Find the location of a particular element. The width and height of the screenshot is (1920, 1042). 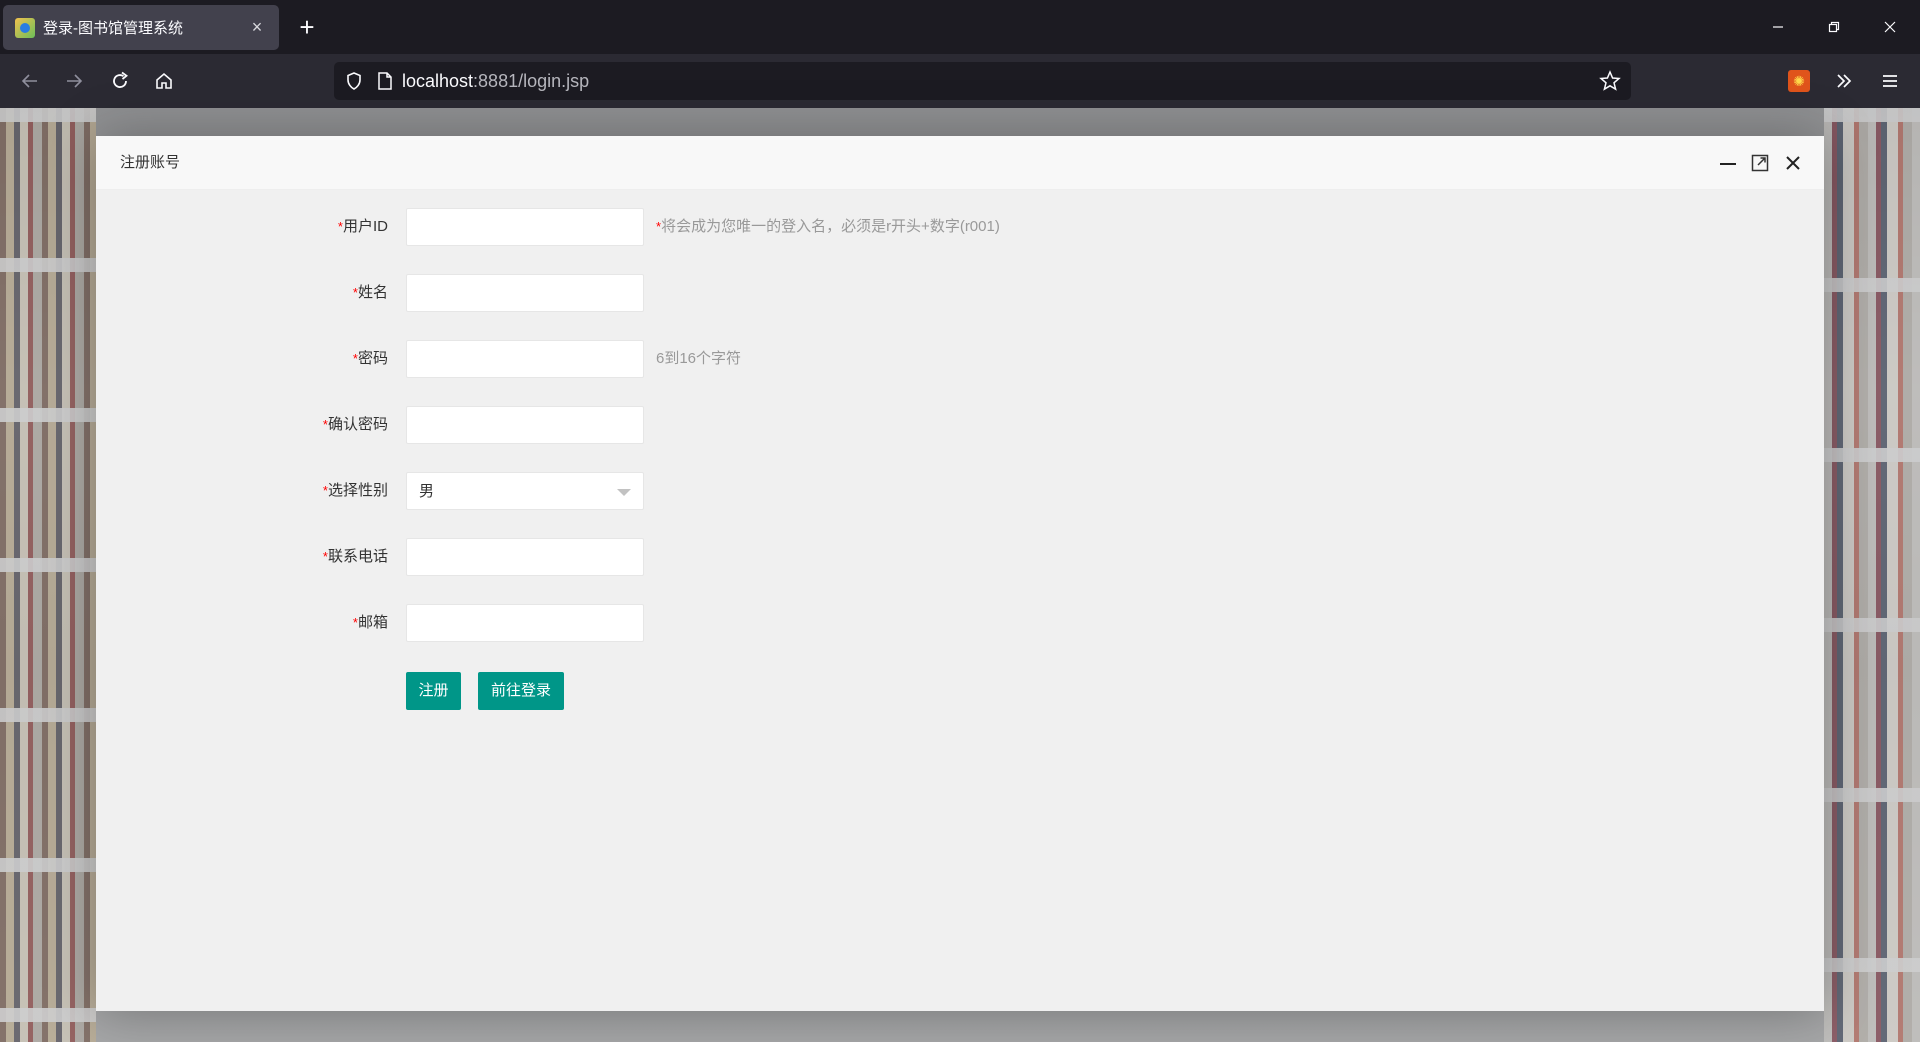

url-bar: localhost:8881/login.jsp is located at coordinates (982, 81).